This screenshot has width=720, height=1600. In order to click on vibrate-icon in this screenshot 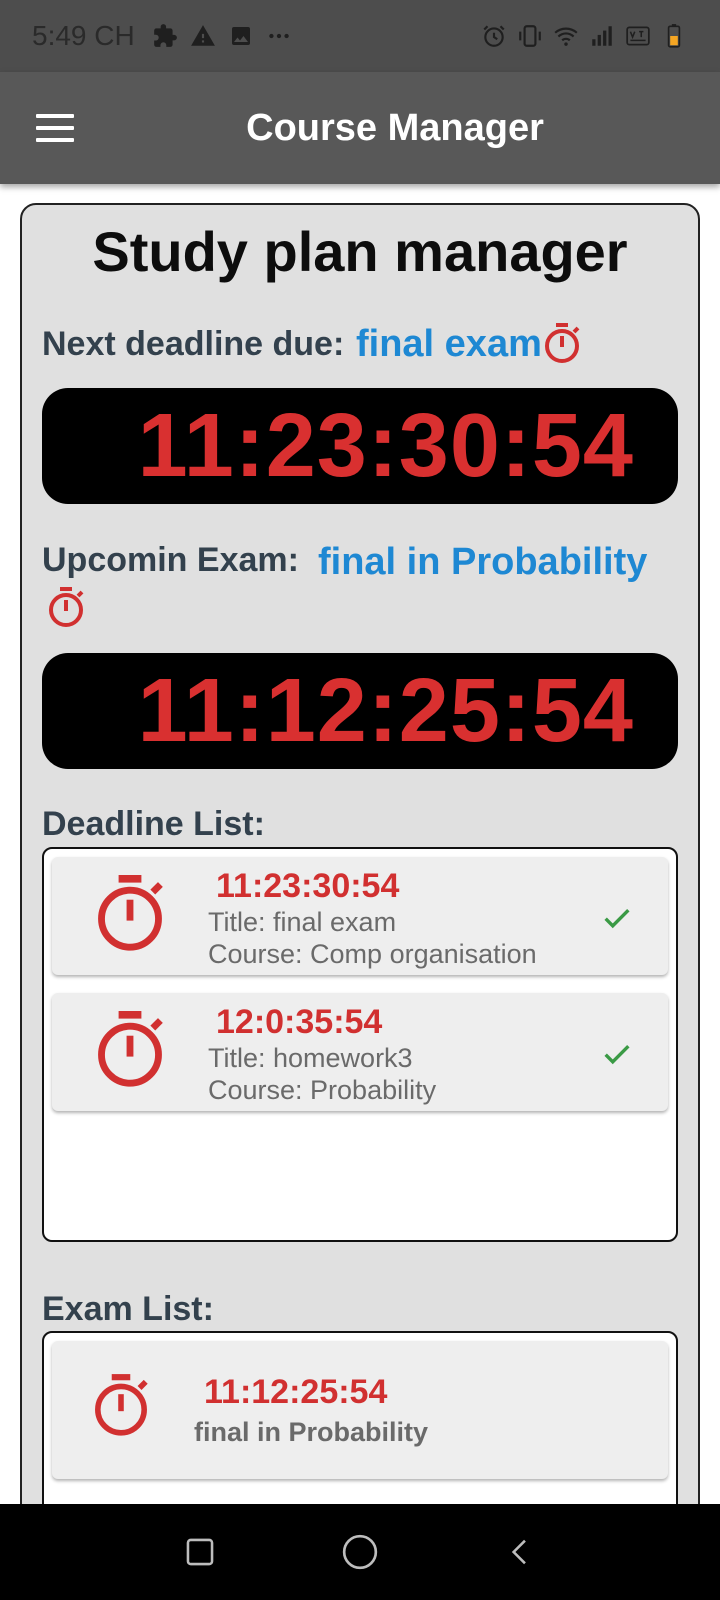, I will do `click(530, 36)`.